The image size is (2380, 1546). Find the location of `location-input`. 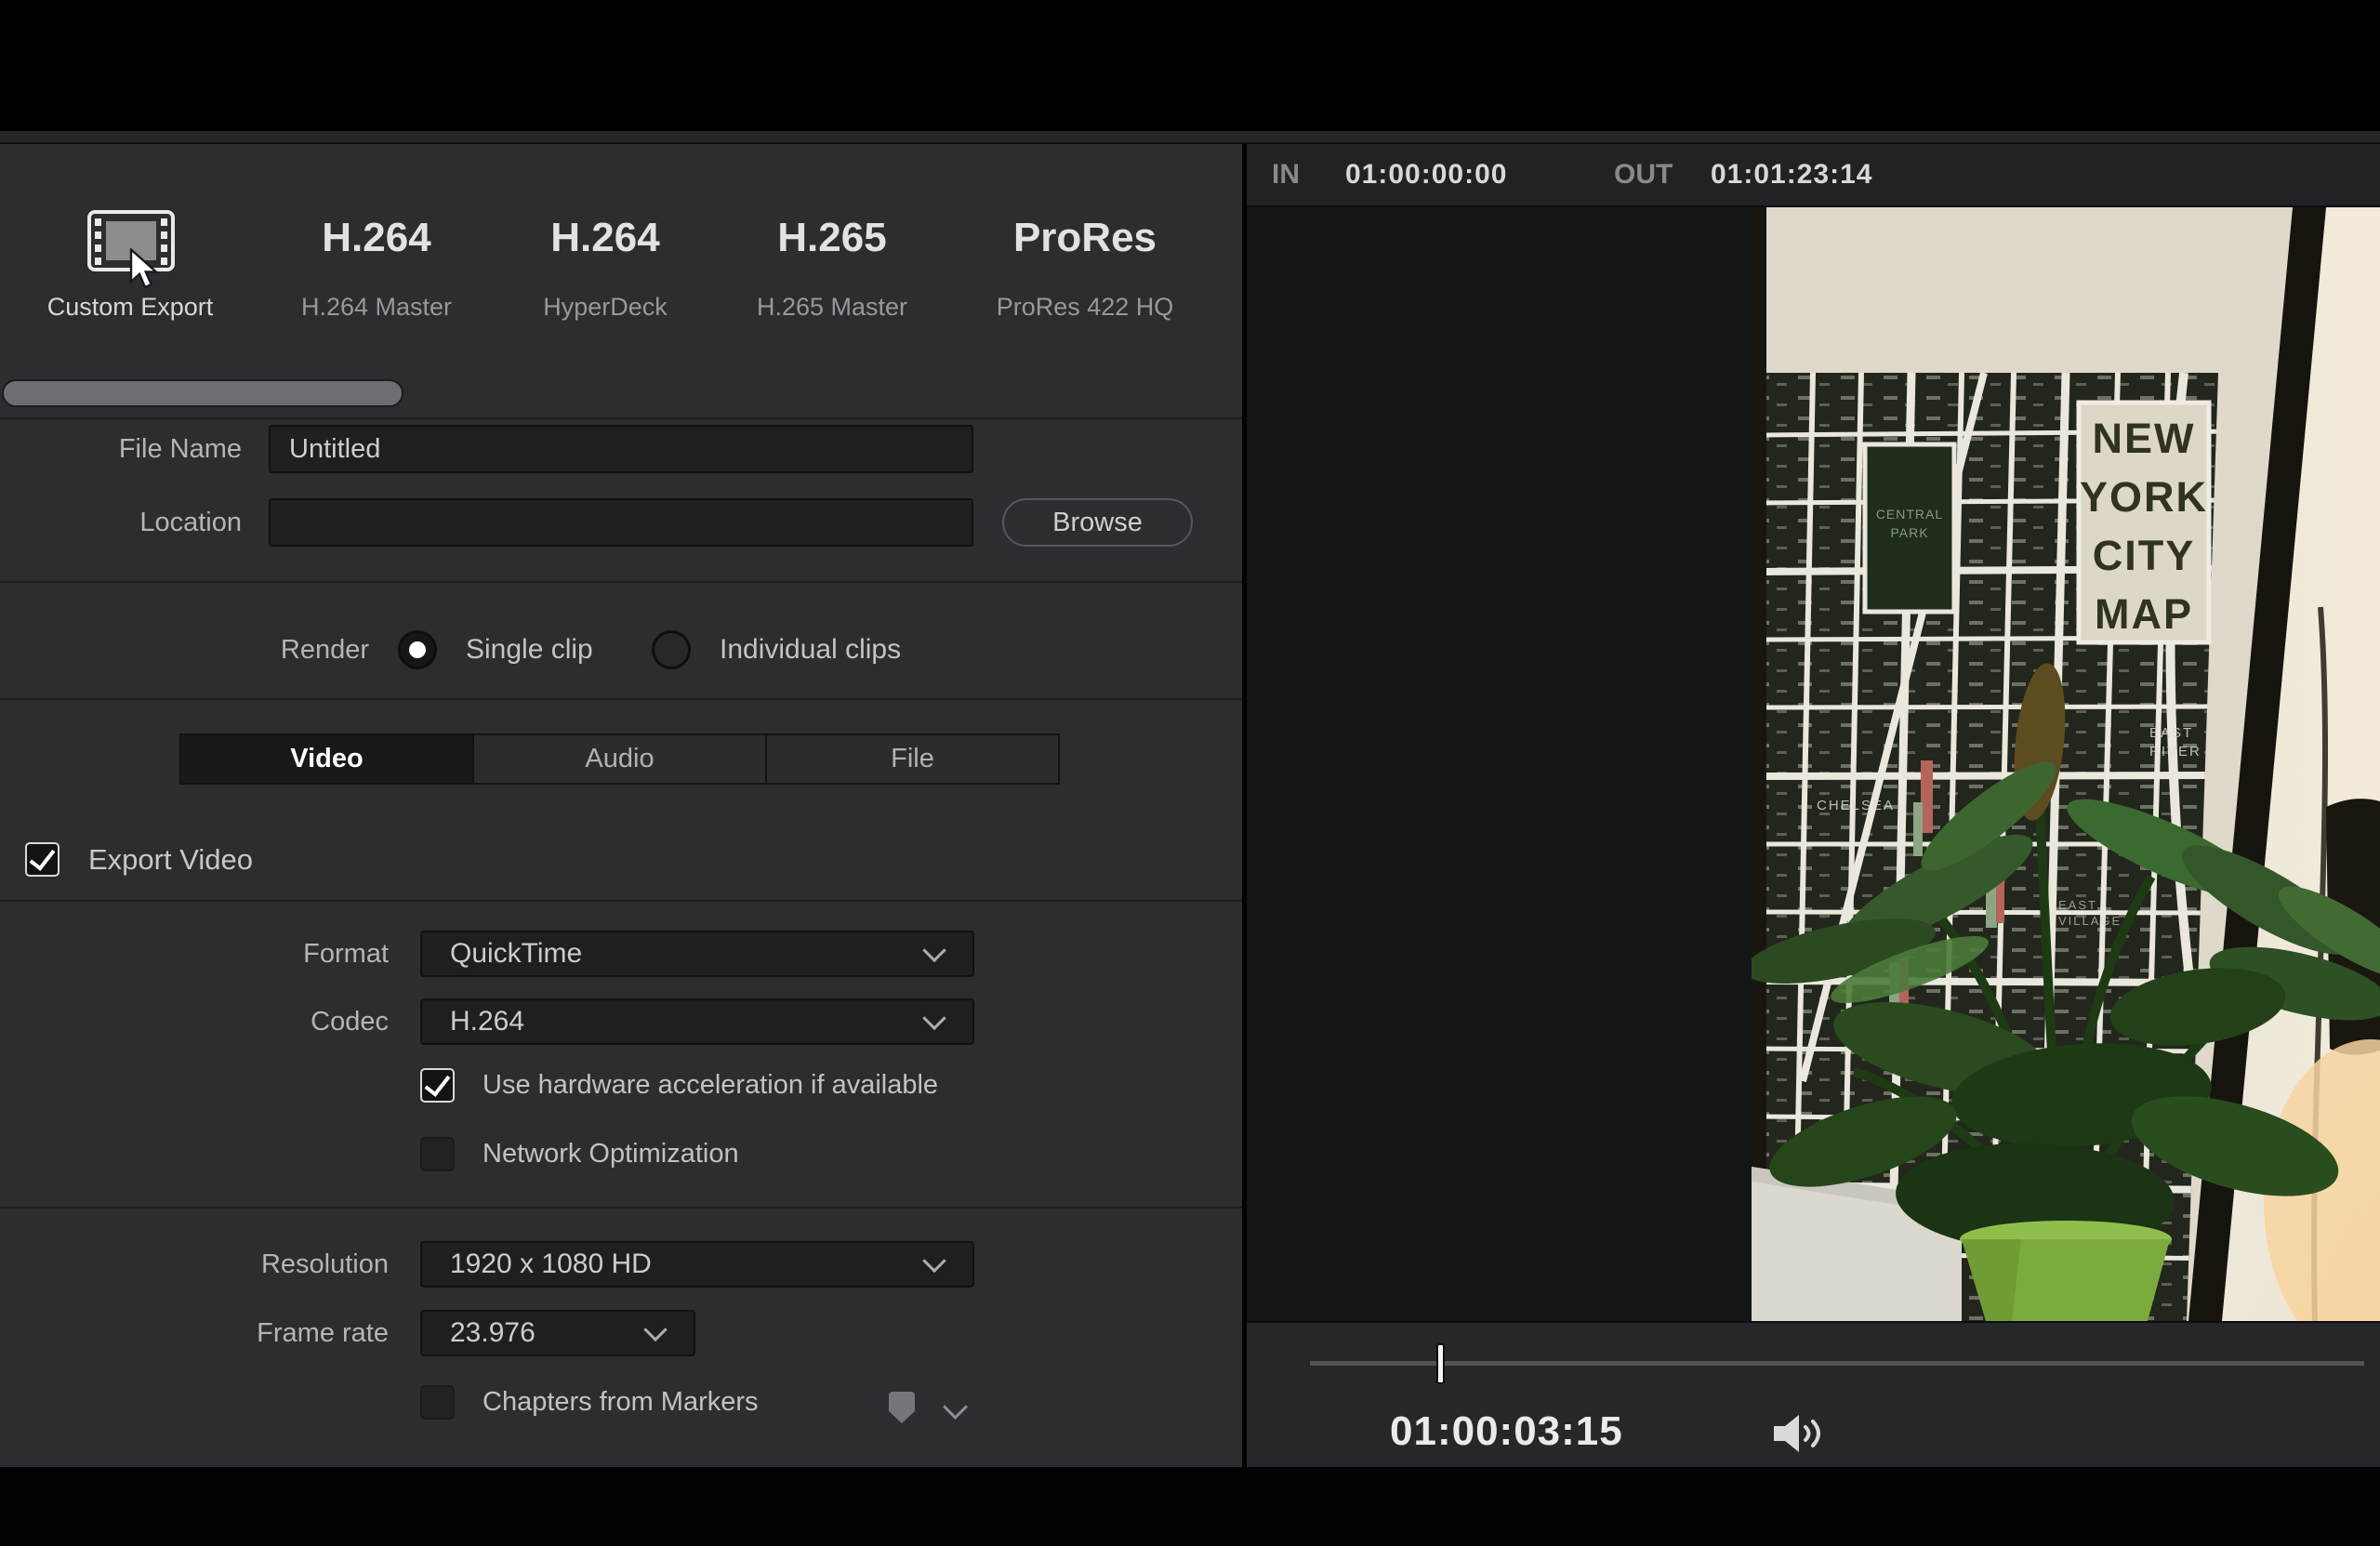

location-input is located at coordinates (621, 522).